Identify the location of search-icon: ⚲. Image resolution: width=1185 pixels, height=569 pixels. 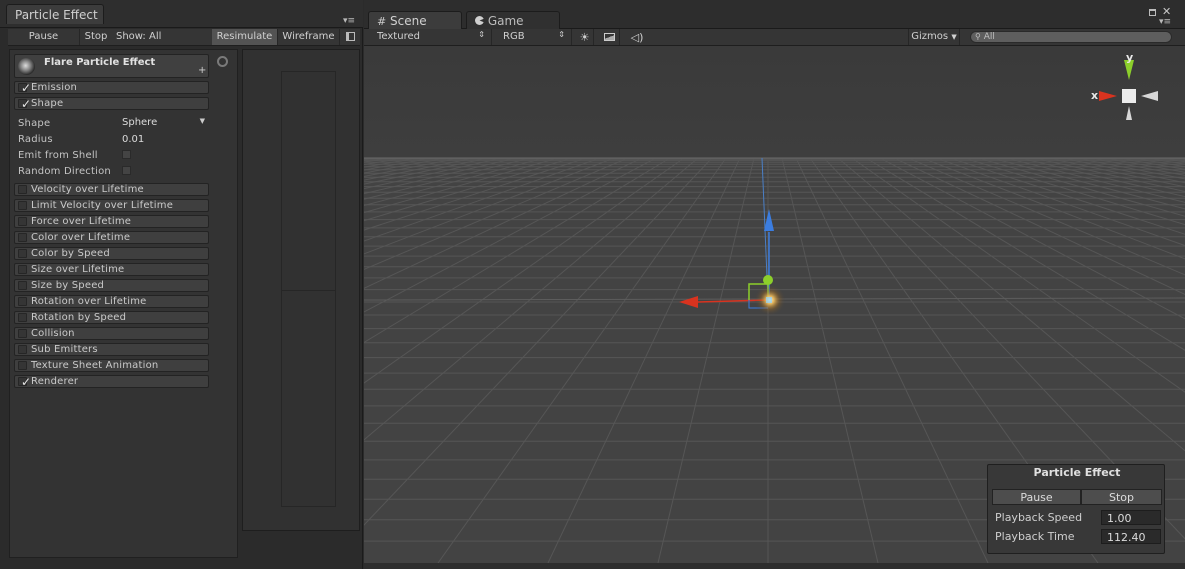
(978, 36).